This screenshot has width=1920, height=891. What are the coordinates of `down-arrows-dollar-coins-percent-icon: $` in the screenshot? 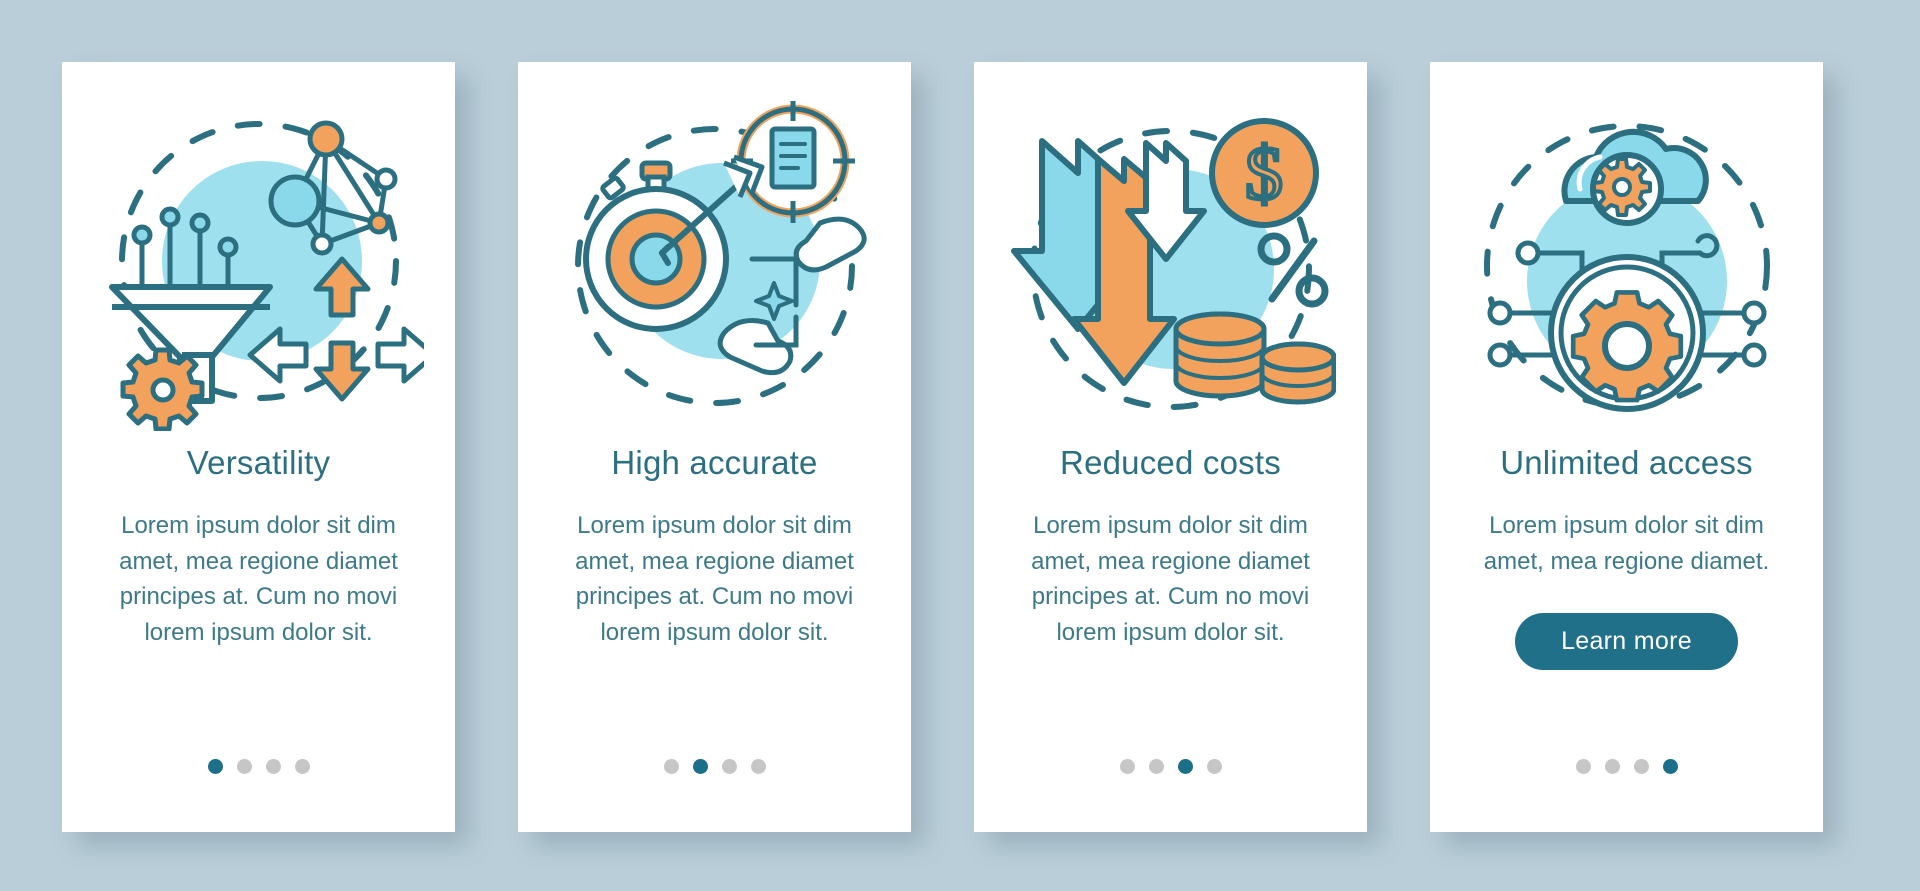 It's located at (1171, 266).